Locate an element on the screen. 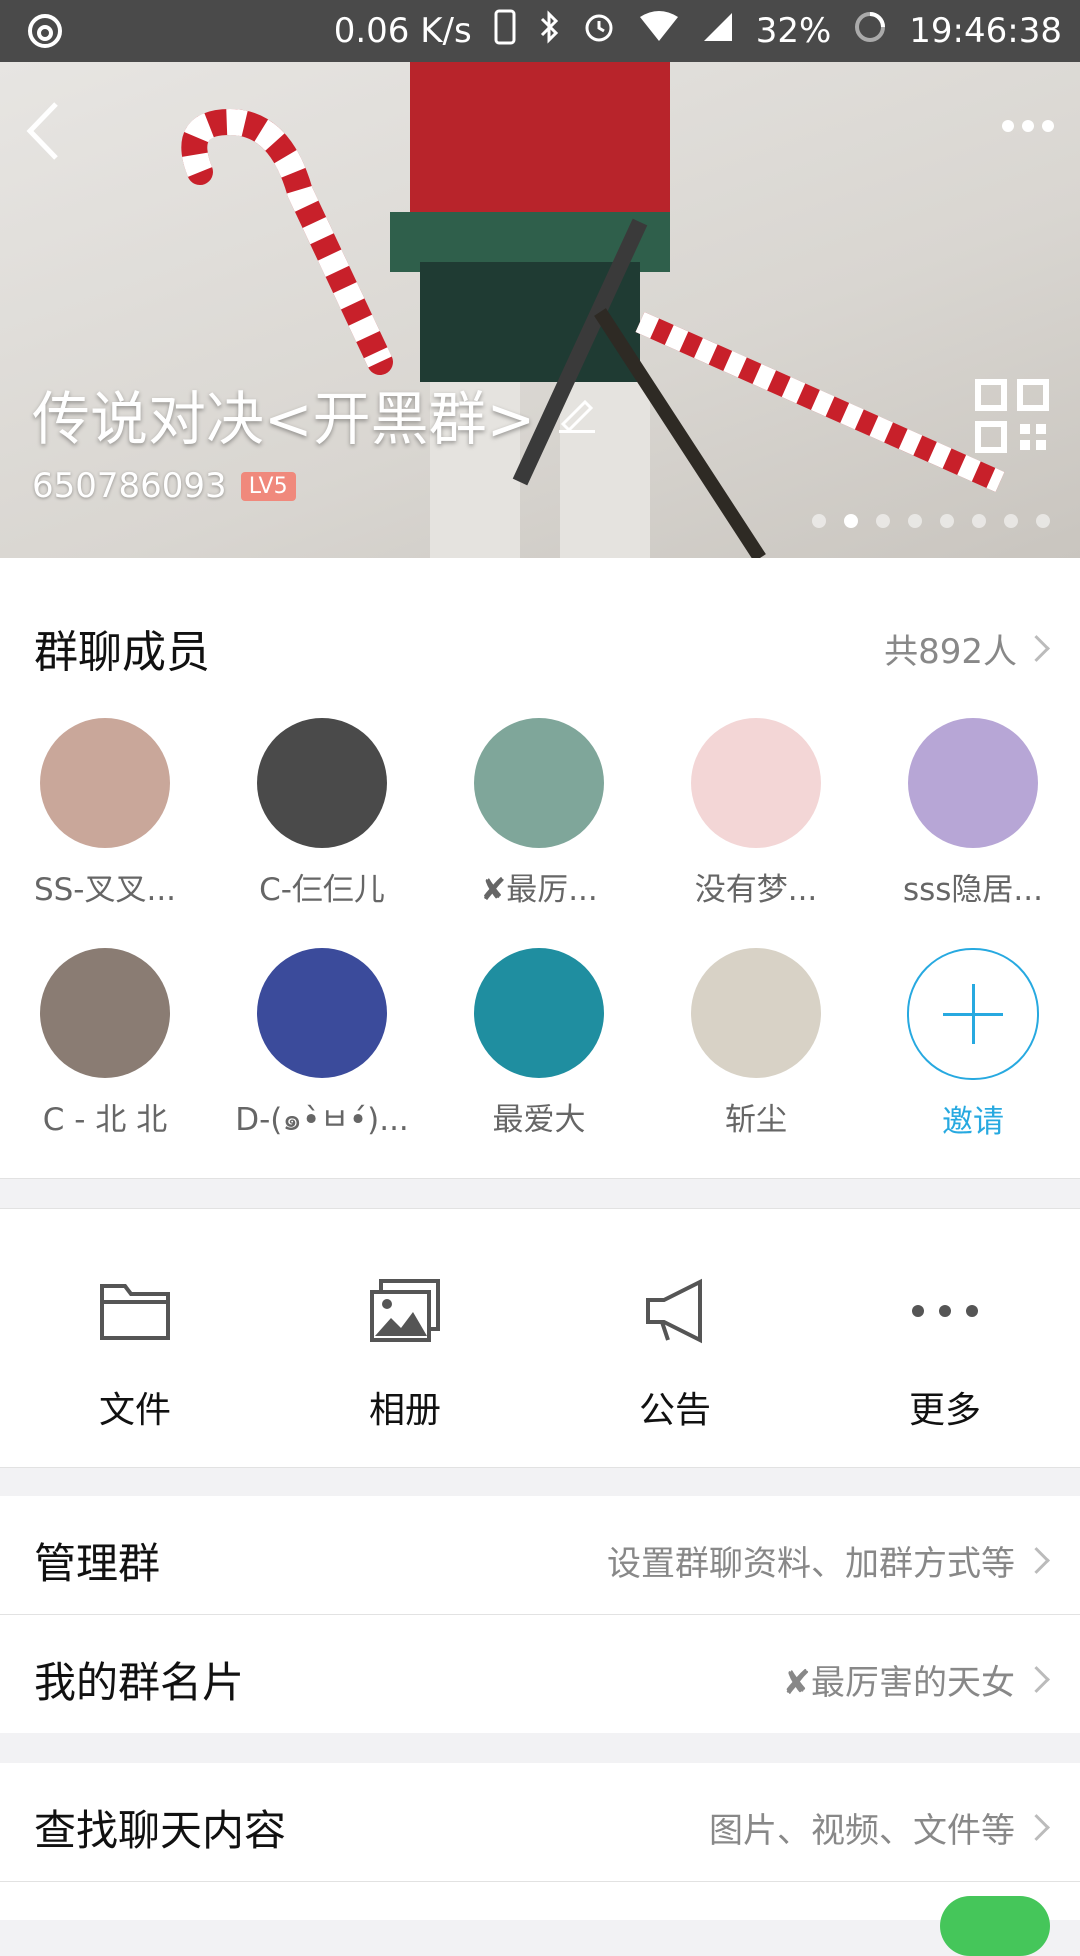 Image resolution: width=1080 pixels, height=1956 pixels. add-icon is located at coordinates (973, 1014).